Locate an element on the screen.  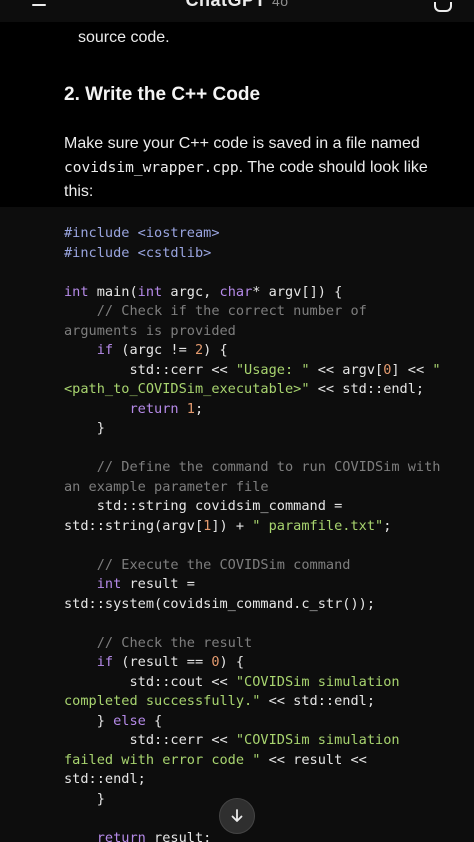
code-line: std::system(covidsim_command.c_str()); is located at coordinates (219, 603).